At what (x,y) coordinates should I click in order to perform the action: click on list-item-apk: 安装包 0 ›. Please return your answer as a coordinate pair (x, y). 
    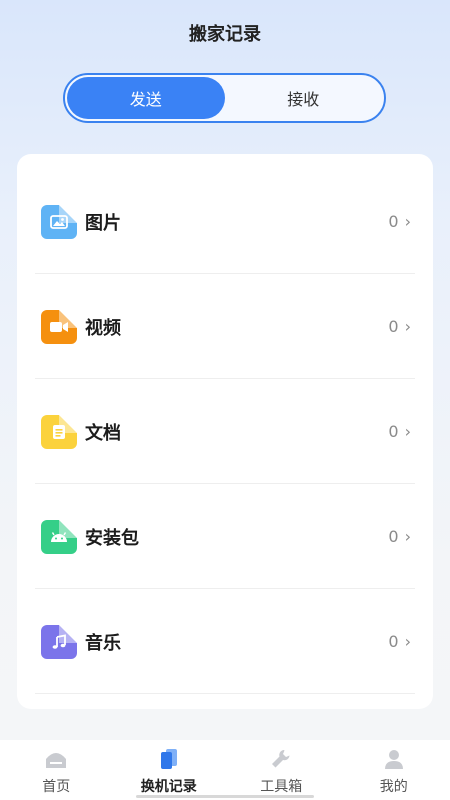
    Looking at the image, I should click on (225, 536).